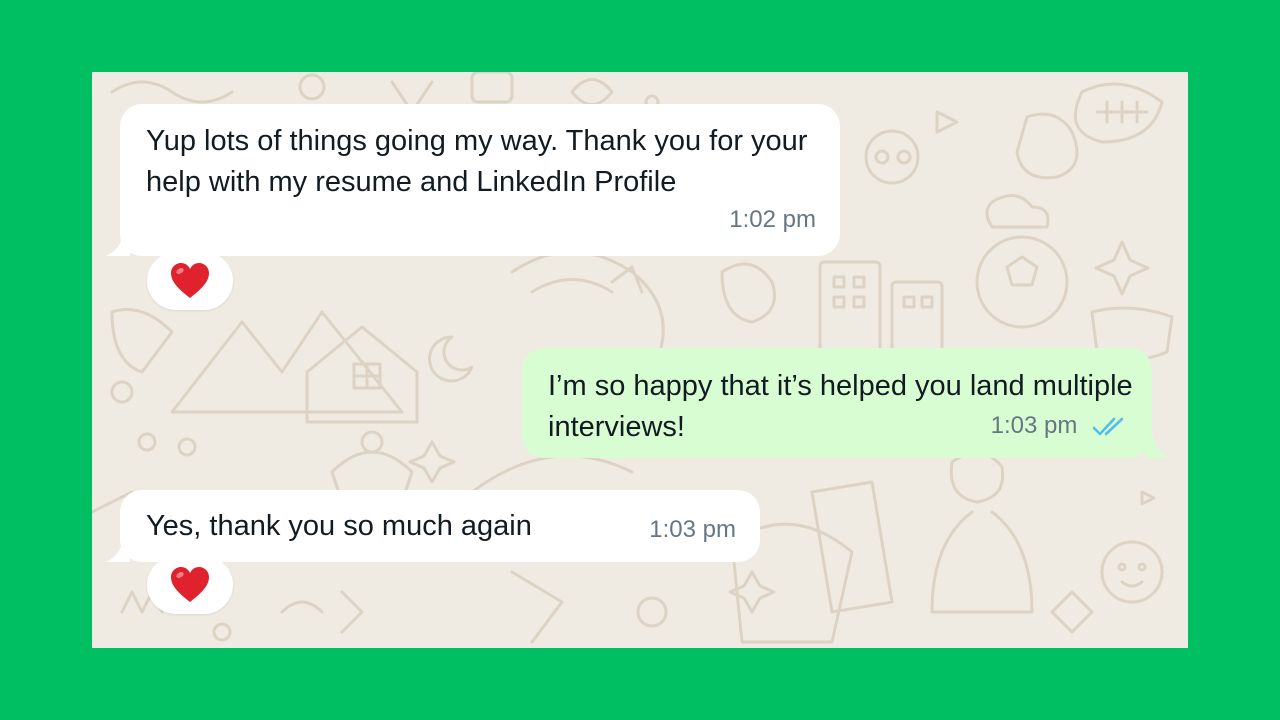  Describe the element at coordinates (772, 219) in the screenshot. I see `message-timestamp: 1:02 pm` at that location.